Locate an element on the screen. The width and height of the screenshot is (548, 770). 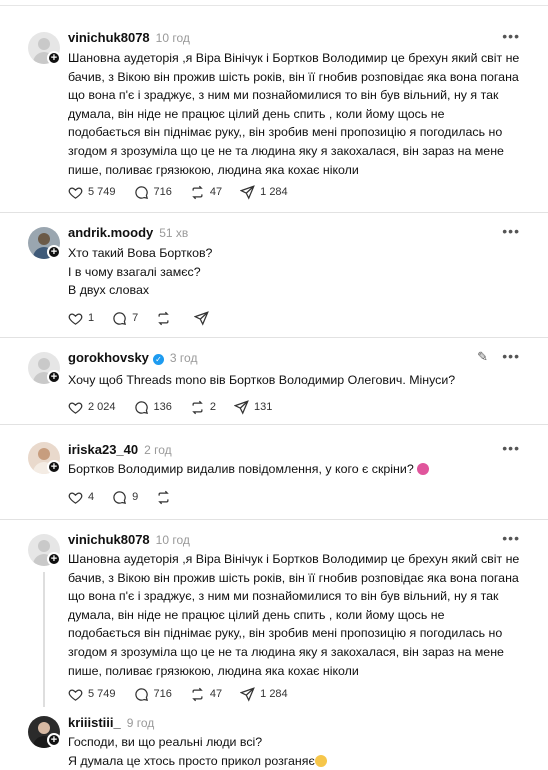
post-time: 9 год is located at coordinates (140, 723).